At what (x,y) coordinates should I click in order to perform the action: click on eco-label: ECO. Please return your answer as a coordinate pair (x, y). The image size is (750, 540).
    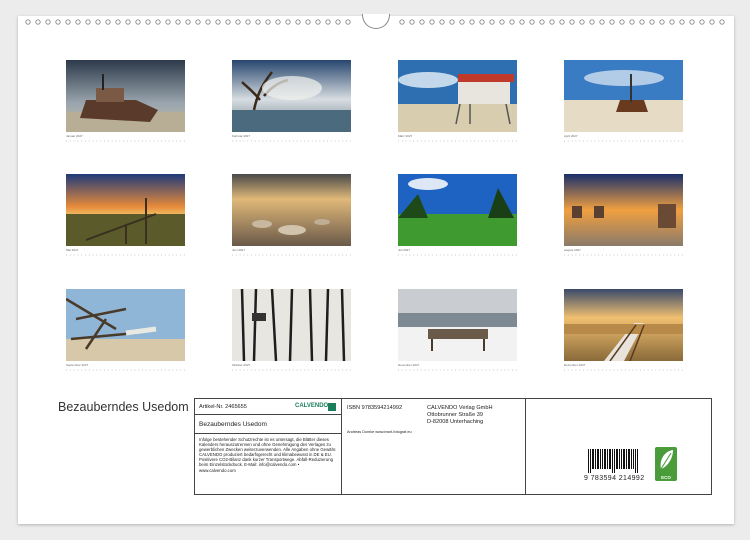
    Looking at the image, I should click on (666, 477).